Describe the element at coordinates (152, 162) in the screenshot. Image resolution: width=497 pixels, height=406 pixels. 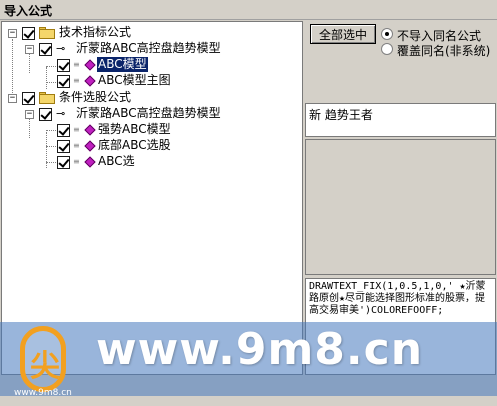
I see `tree-node-formula: ≡ ABC选` at that location.